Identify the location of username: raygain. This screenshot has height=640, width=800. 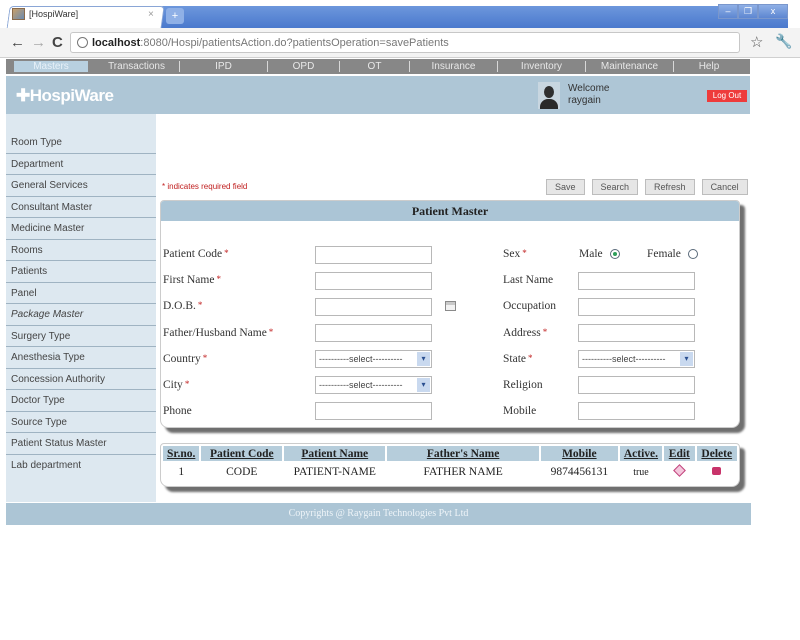
(584, 100).